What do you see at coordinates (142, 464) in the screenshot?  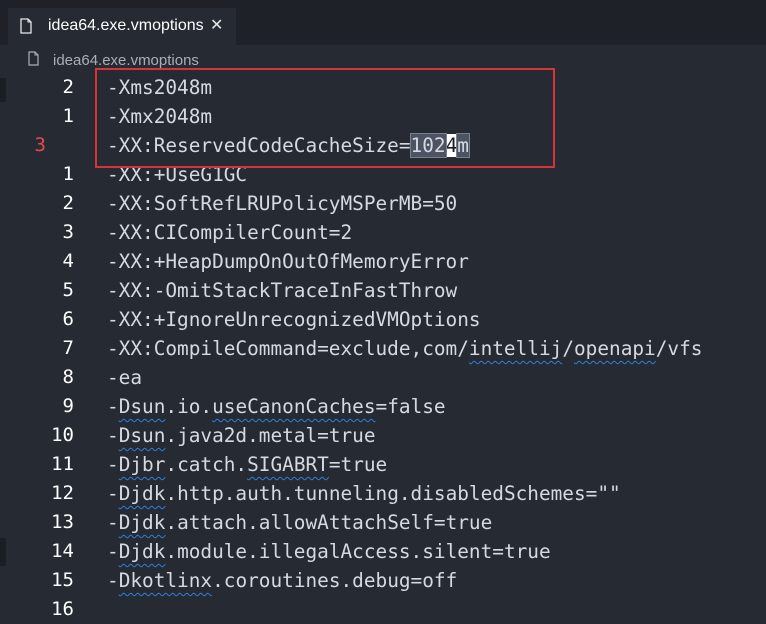 I see `spelling-marked-text: Djbr` at bounding box center [142, 464].